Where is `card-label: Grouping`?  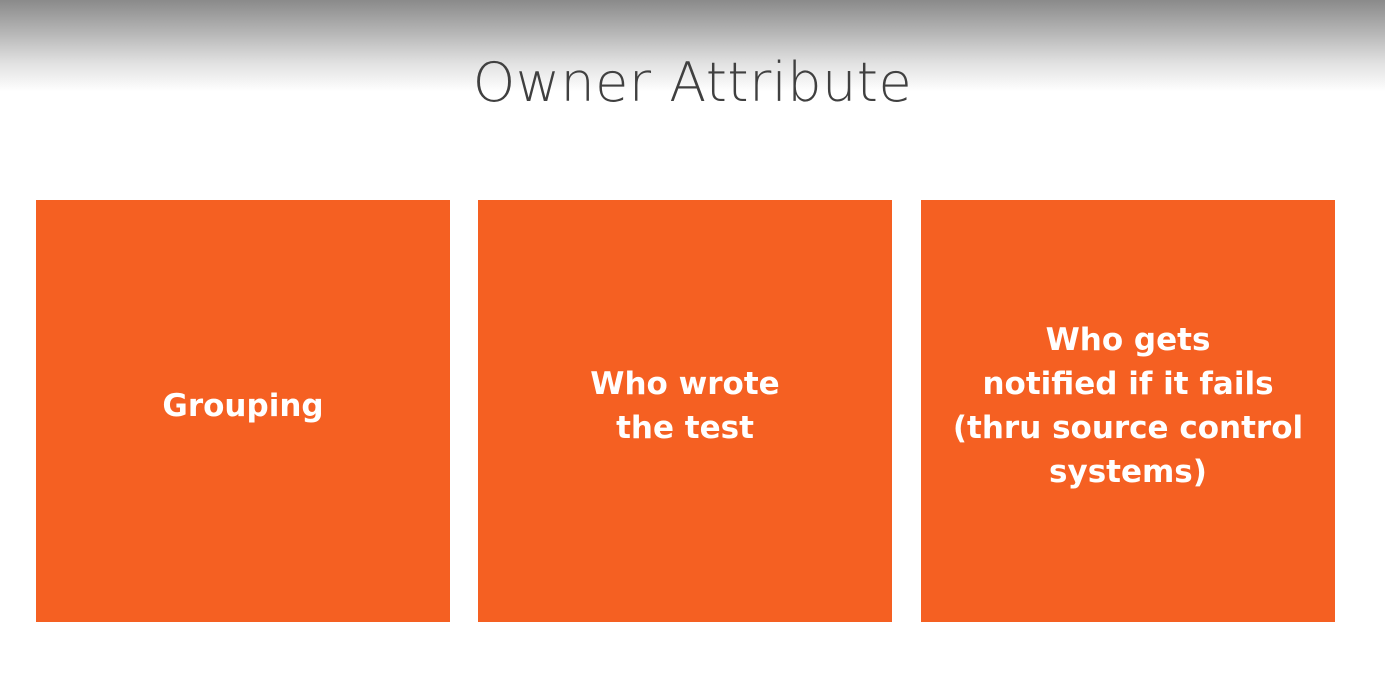 card-label: Grouping is located at coordinates (243, 406).